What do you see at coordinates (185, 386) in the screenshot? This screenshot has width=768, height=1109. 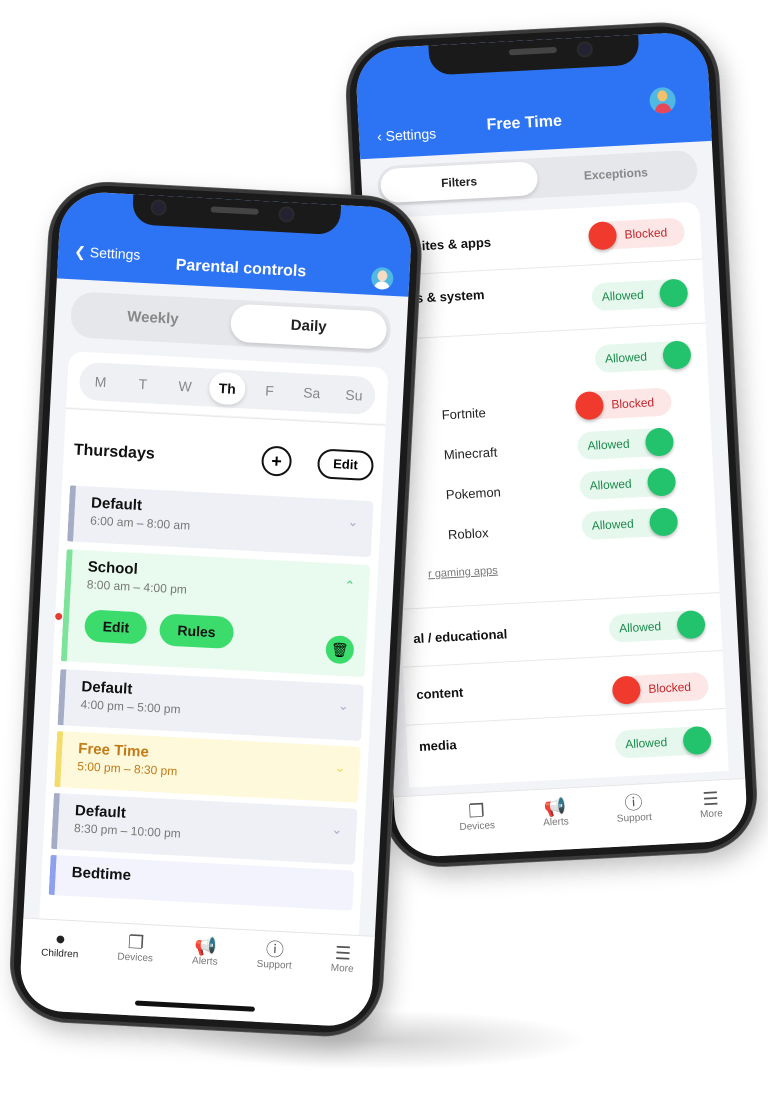 I see `day-wed: W` at bounding box center [185, 386].